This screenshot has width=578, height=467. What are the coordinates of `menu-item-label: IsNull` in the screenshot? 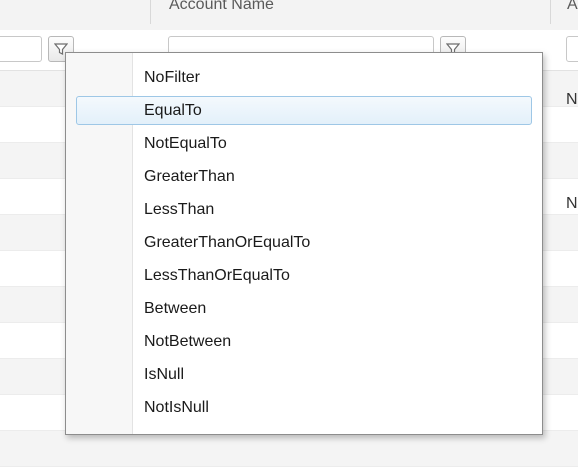 It's located at (164, 374).